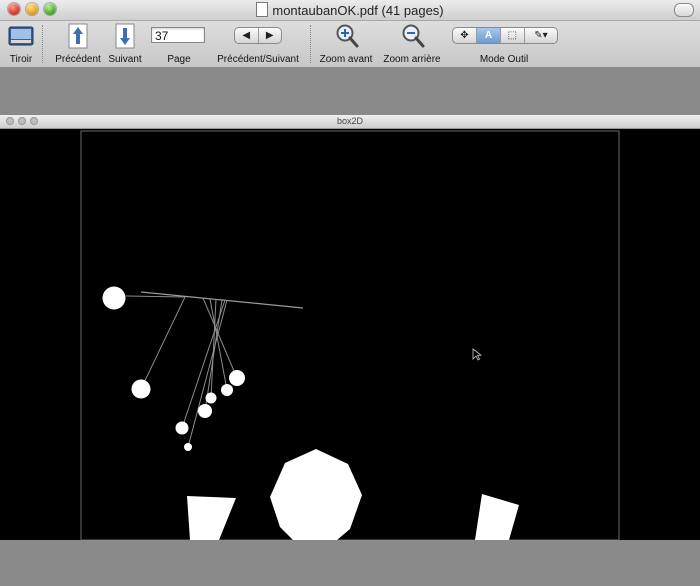 This screenshot has width=700, height=586. I want to click on select-tool-icon: ⬚, so click(513, 35).